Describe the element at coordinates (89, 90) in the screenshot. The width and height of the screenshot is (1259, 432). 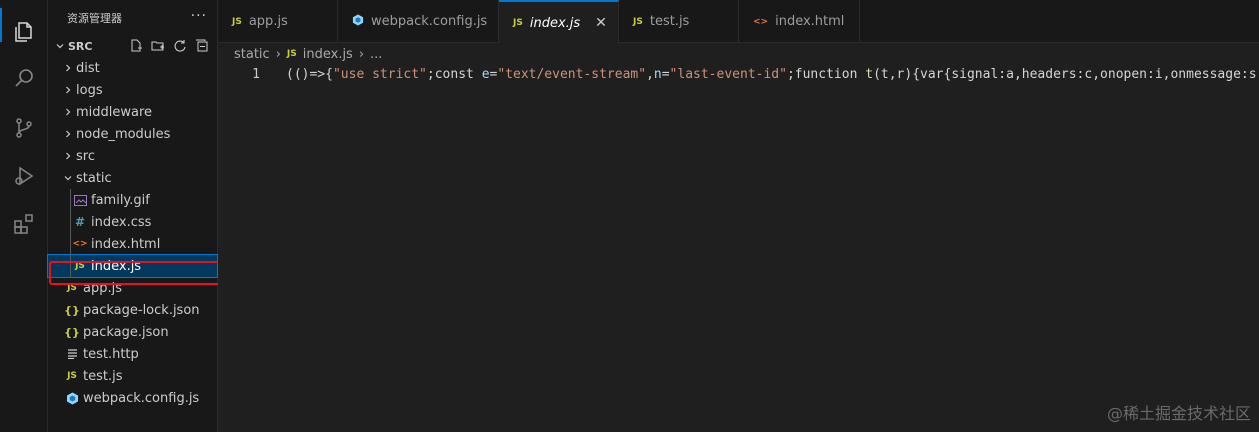
I see `tree-item-label: logs` at that location.